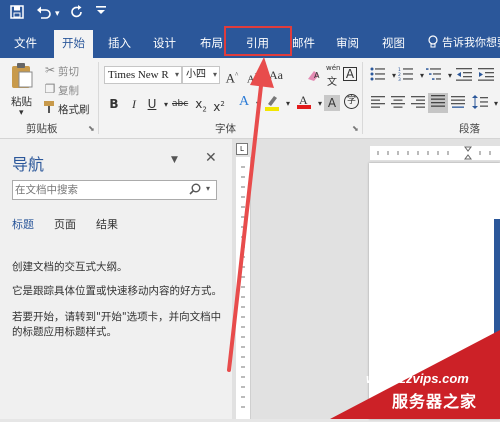 The image size is (500, 422). Describe the element at coordinates (303, 43) in the screenshot. I see `tab-mailings: 邮件` at that location.